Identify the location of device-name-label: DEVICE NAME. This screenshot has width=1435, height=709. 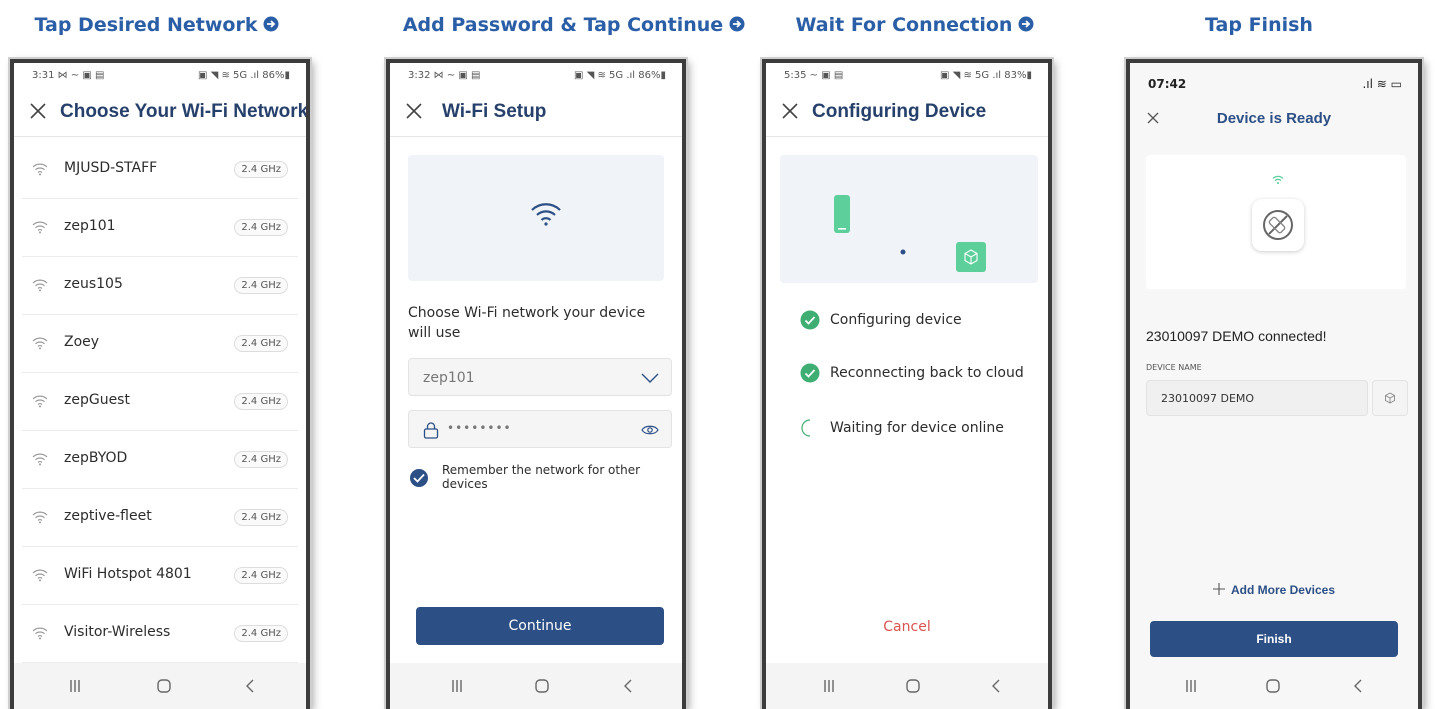
(1174, 367).